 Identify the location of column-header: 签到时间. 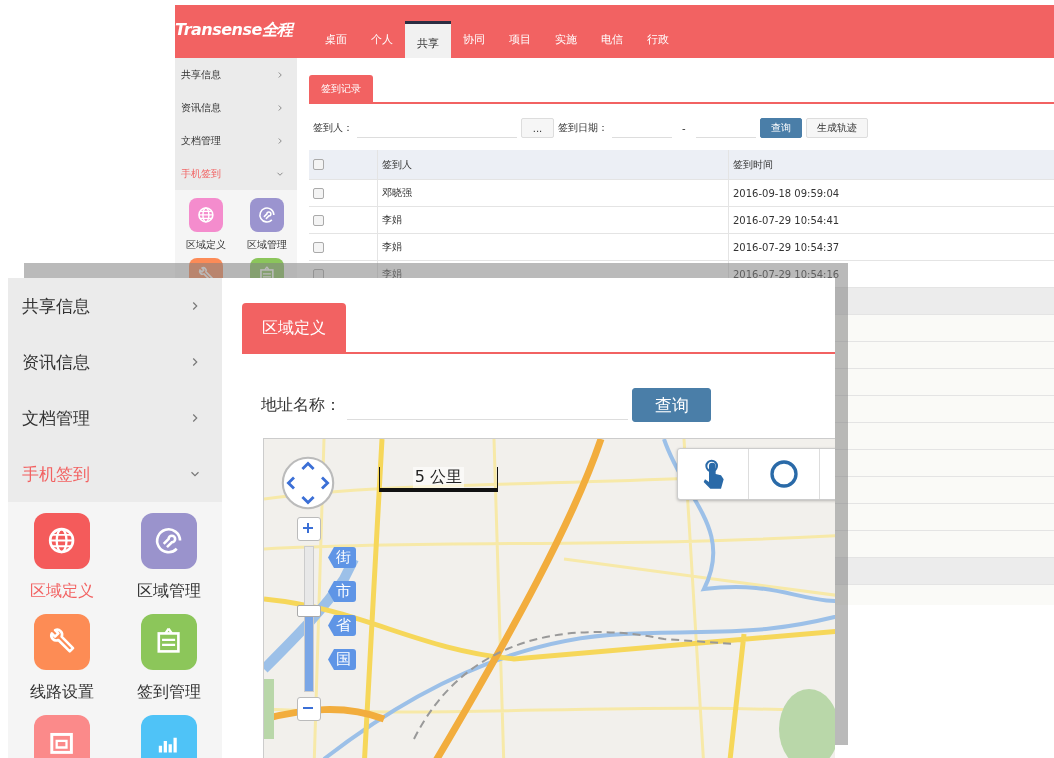
(891, 164).